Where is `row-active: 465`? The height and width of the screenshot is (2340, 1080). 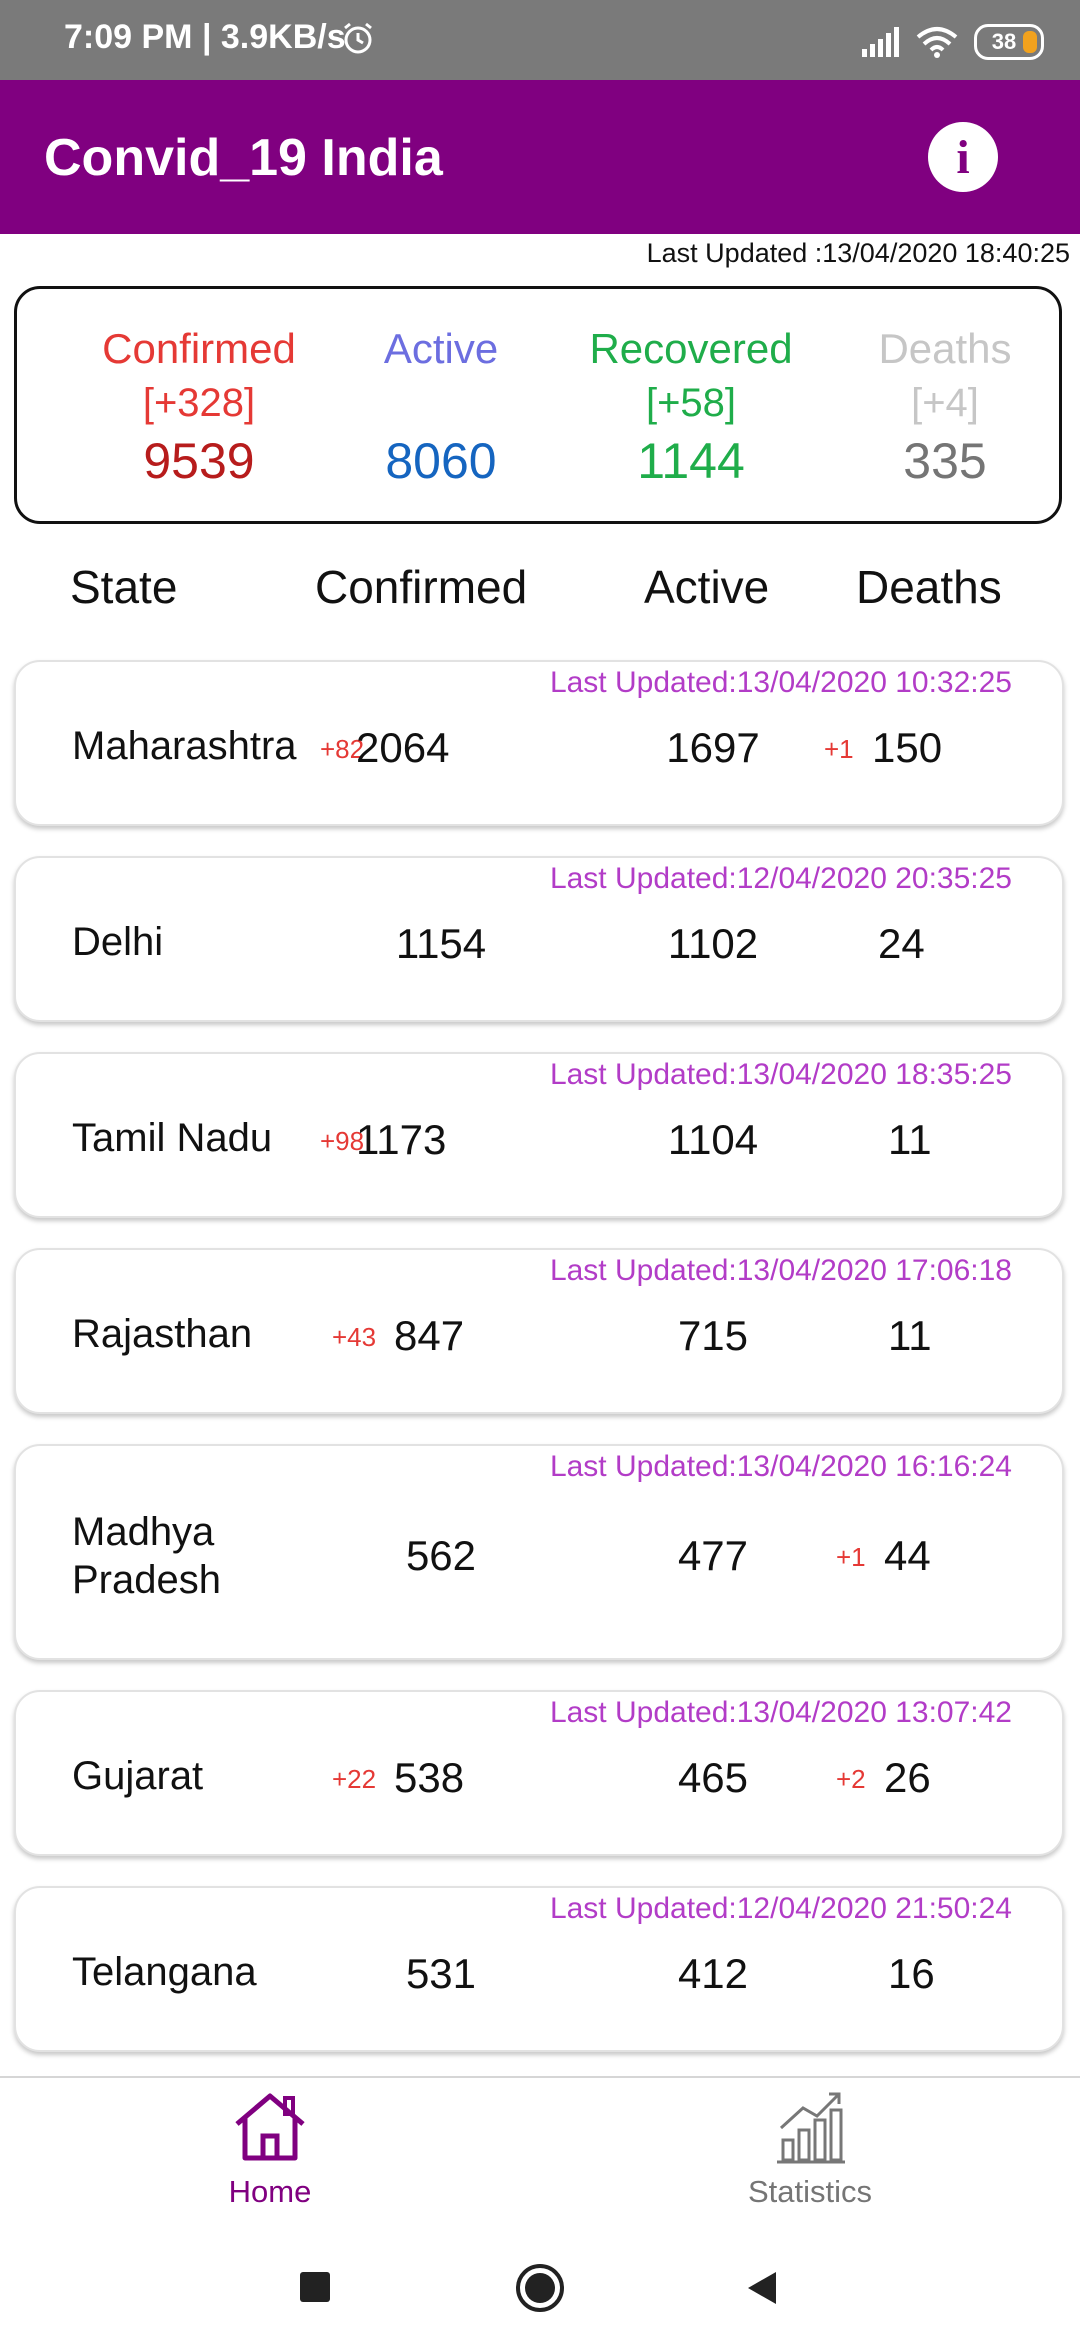
row-active: 465 is located at coordinates (713, 1777).